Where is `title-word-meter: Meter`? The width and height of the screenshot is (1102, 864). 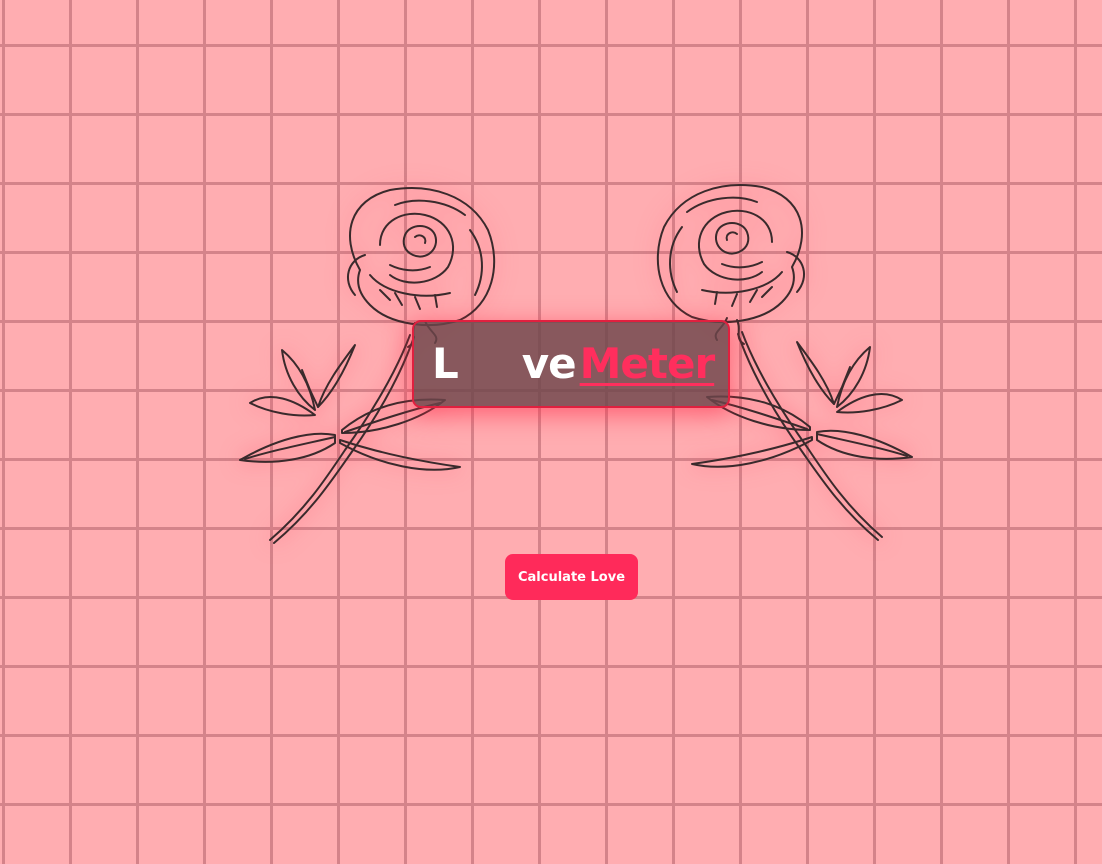
title-word-meter: Meter is located at coordinates (647, 363).